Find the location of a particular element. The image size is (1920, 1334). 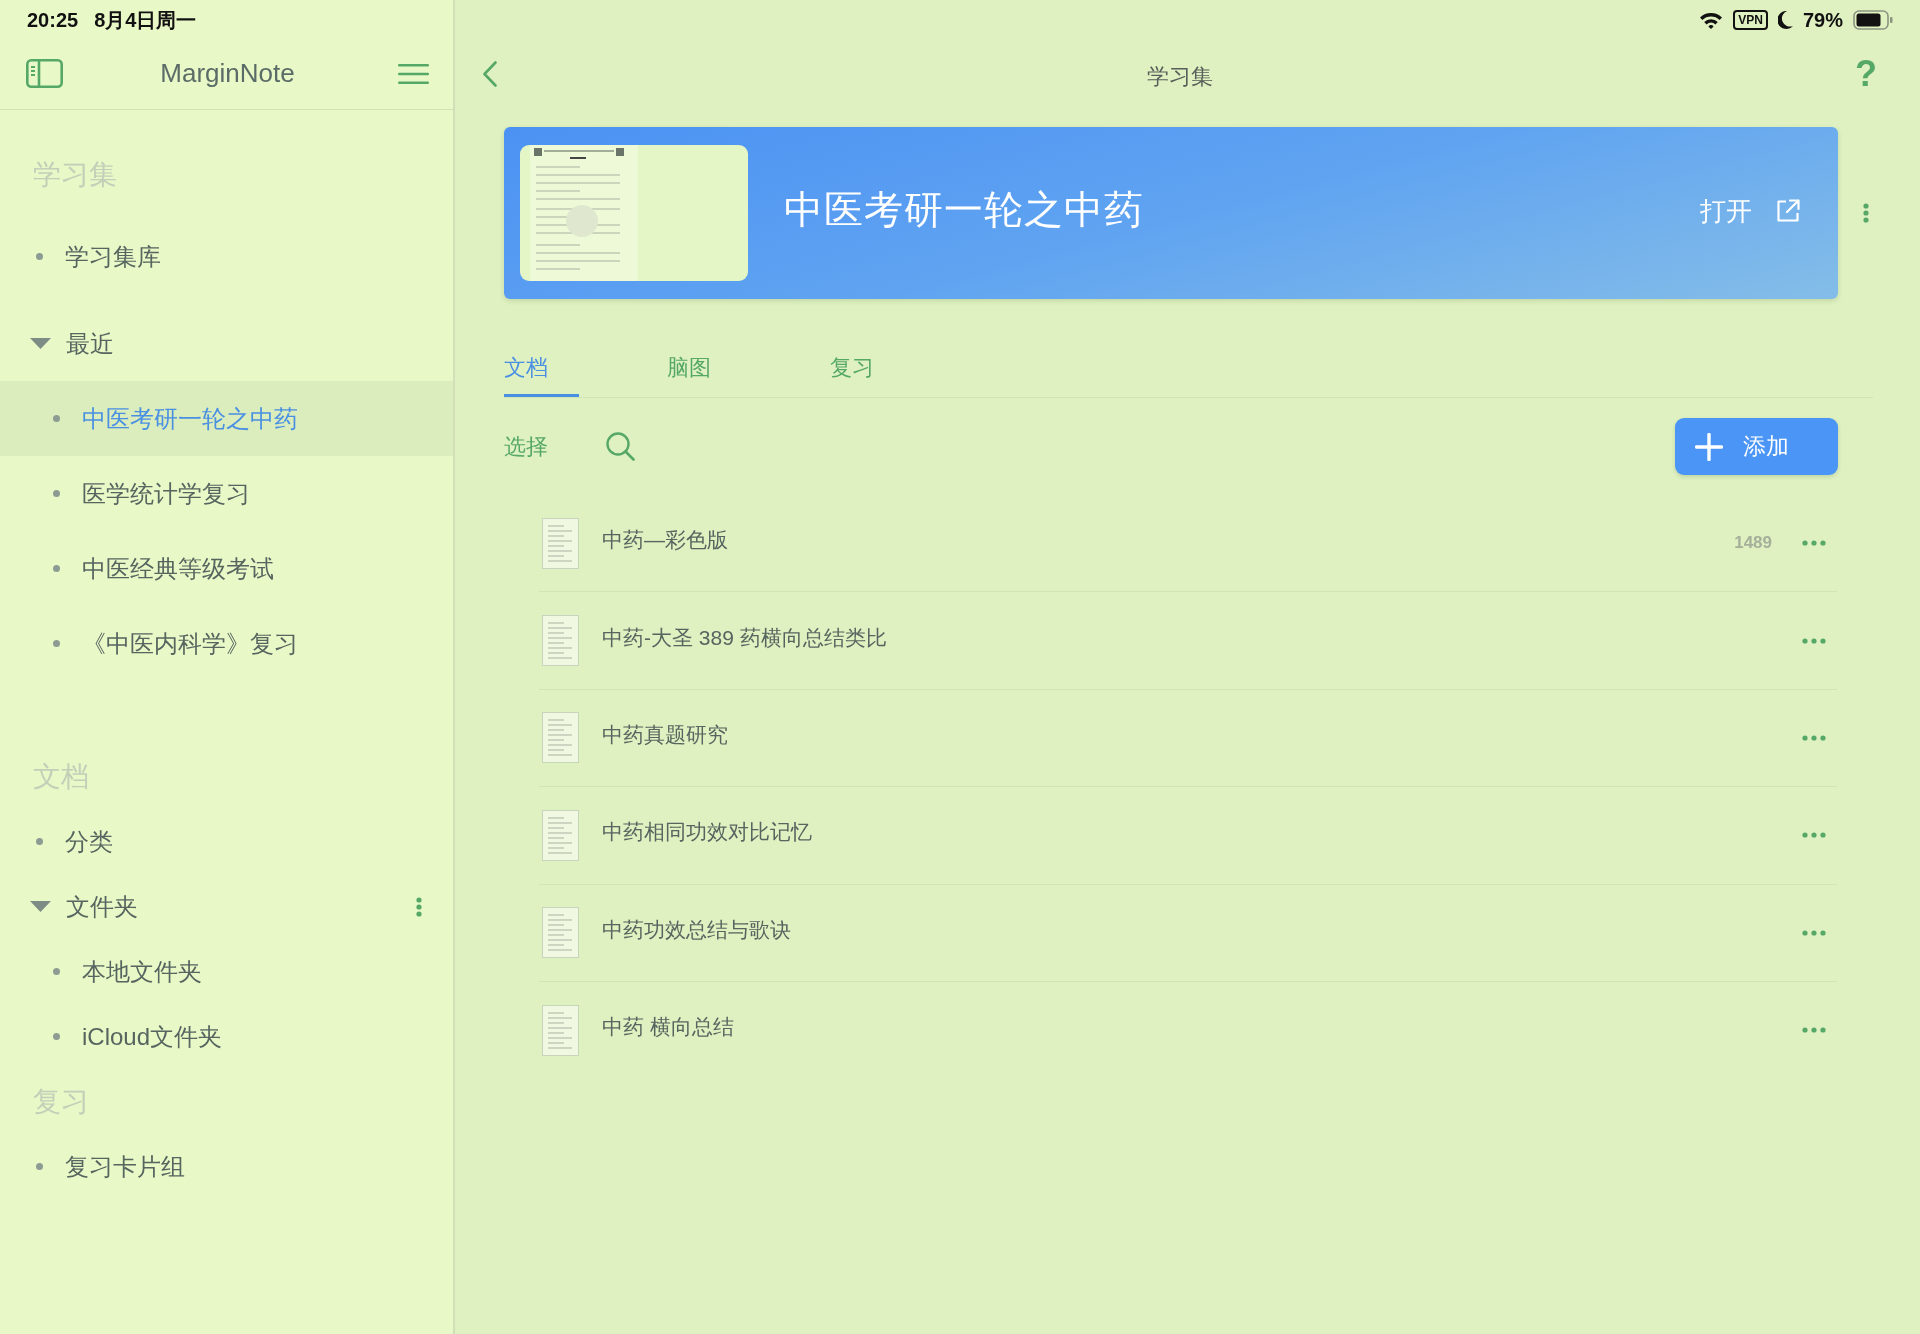

sidebar-item: 医学统计学复习 is located at coordinates (226, 493).